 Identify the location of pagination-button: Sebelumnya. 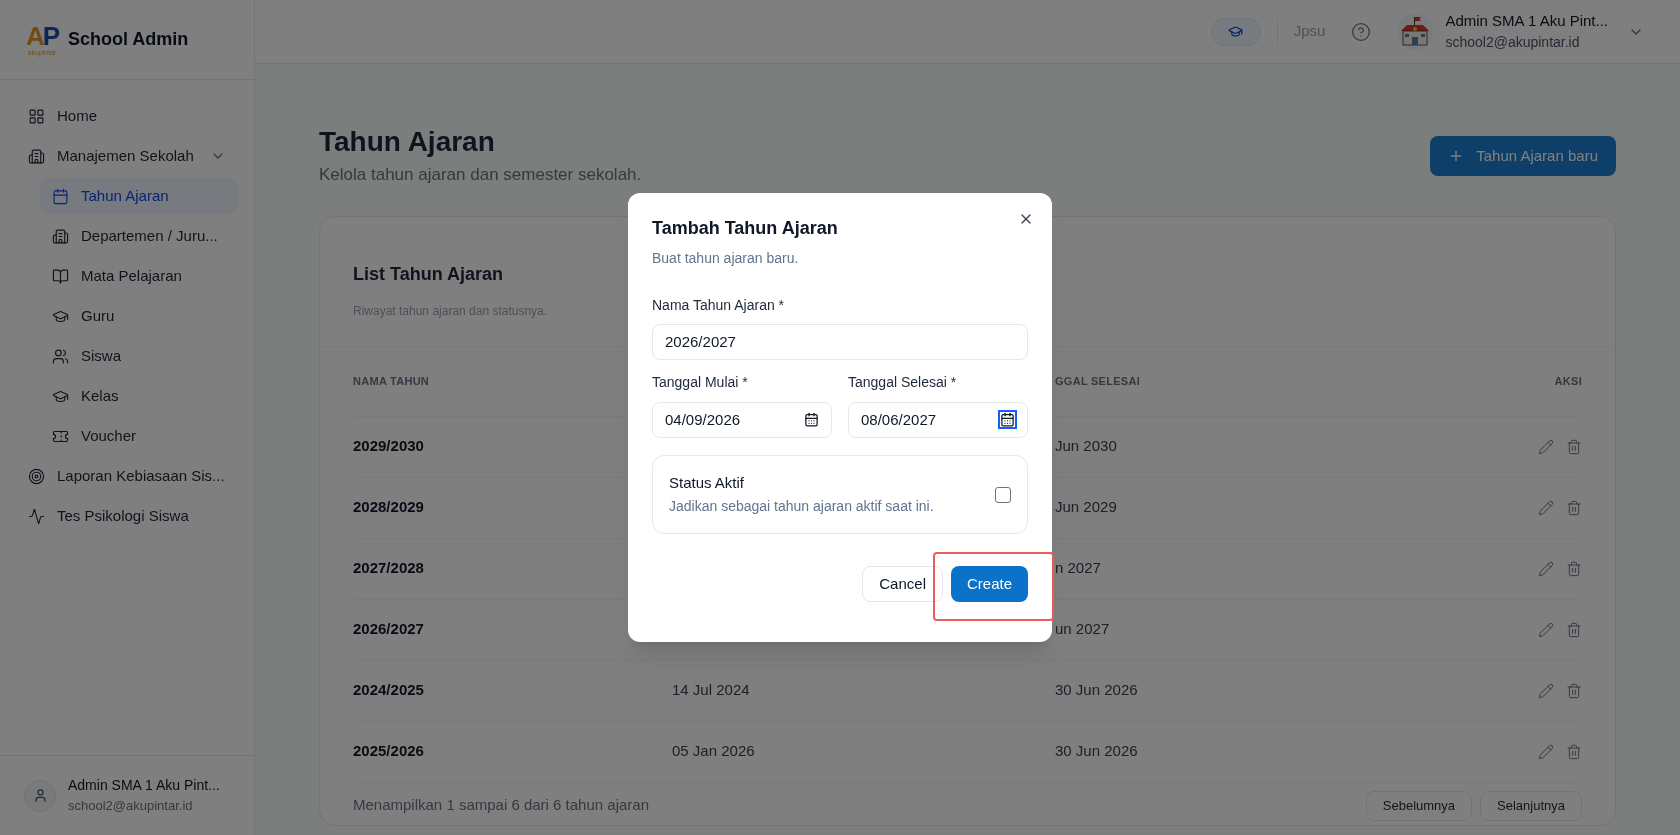
(1419, 805).